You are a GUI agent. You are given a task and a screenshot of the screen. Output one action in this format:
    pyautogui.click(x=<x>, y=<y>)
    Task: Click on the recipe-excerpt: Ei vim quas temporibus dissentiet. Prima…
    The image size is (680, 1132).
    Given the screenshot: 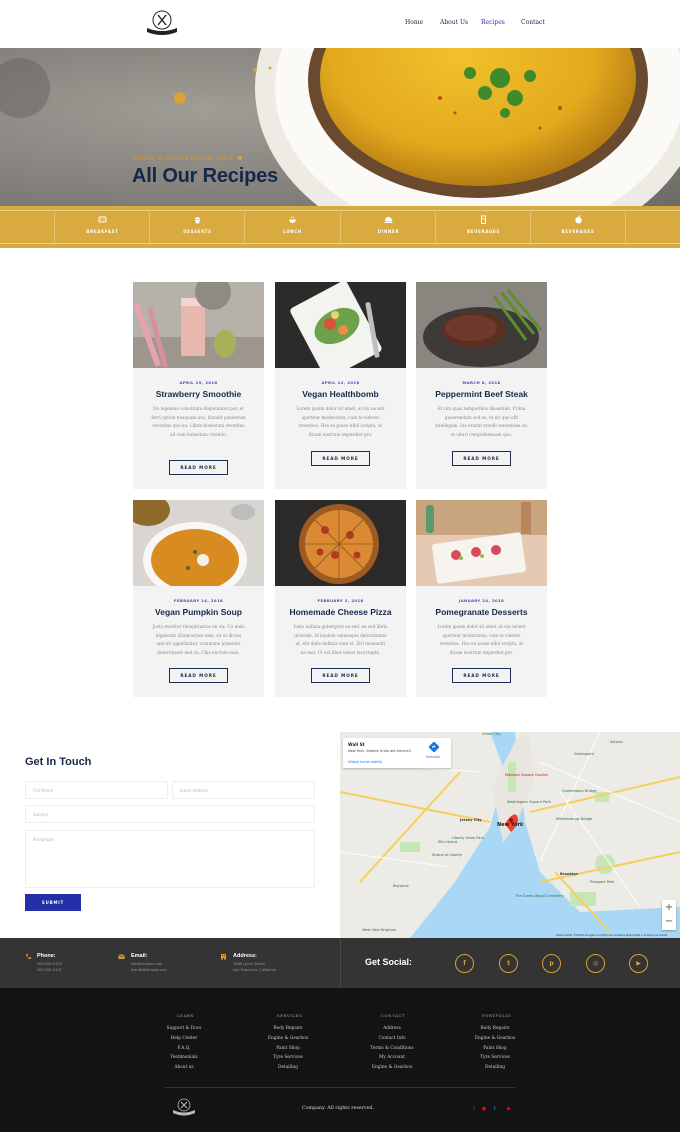 What is the action you would take?
    pyautogui.click(x=481, y=421)
    